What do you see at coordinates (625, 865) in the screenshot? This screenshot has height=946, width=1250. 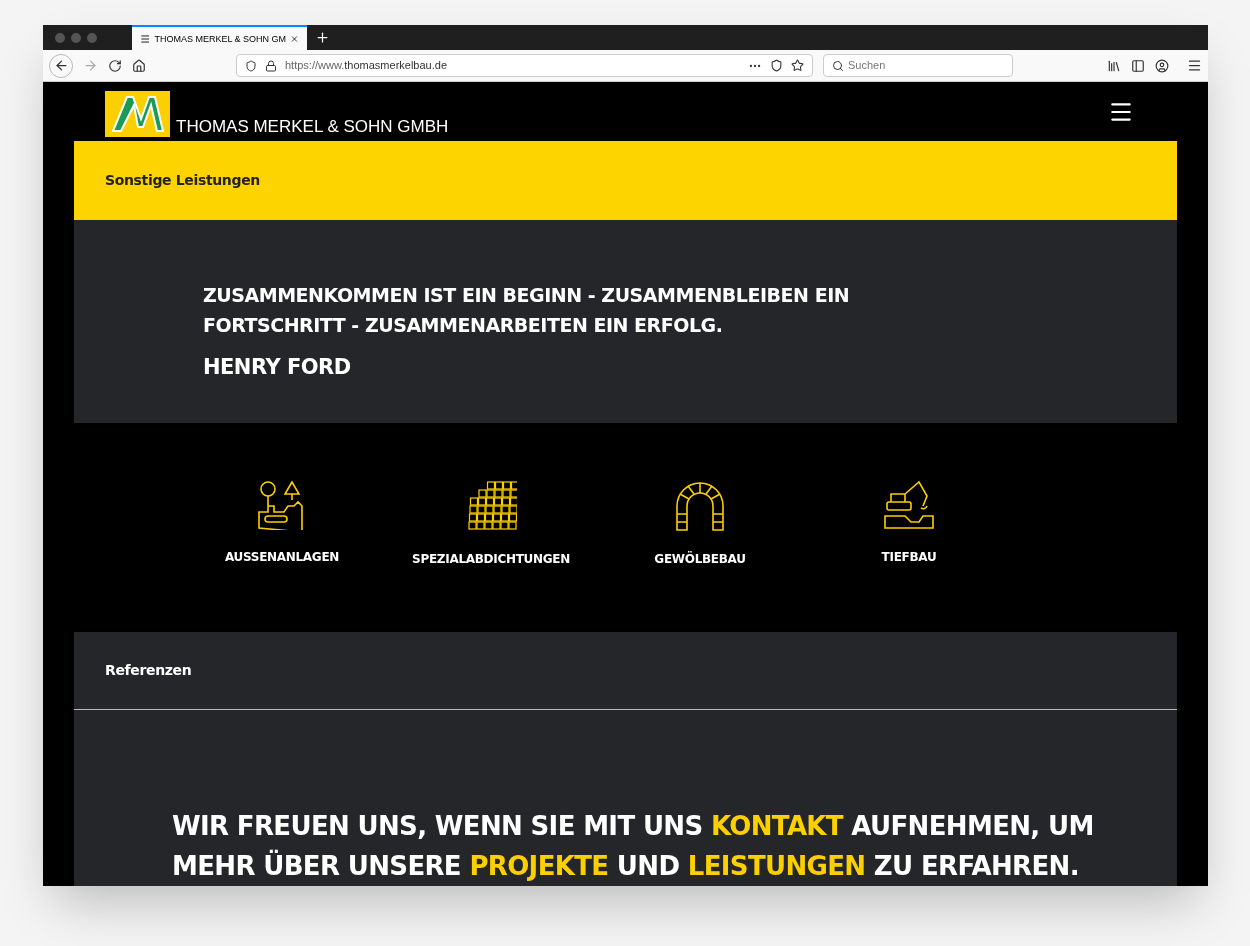 I see `contact-headline: MEHR ÜBER UNSERE PROJEKTE UND LEISTUNGEN ZU ERFAHREN.` at bounding box center [625, 865].